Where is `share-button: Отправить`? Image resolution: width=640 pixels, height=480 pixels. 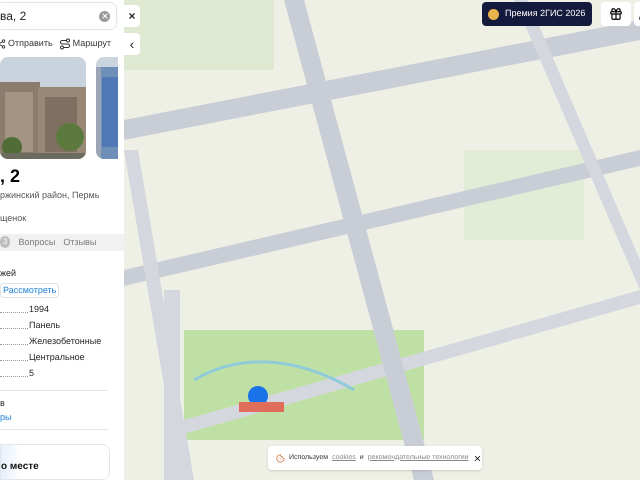 share-button: Отправить is located at coordinates (26, 44).